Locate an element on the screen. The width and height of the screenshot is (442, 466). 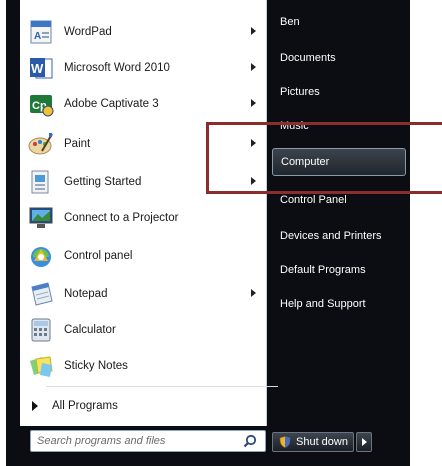
right-item-pictures: Pictures is located at coordinates (339, 92).